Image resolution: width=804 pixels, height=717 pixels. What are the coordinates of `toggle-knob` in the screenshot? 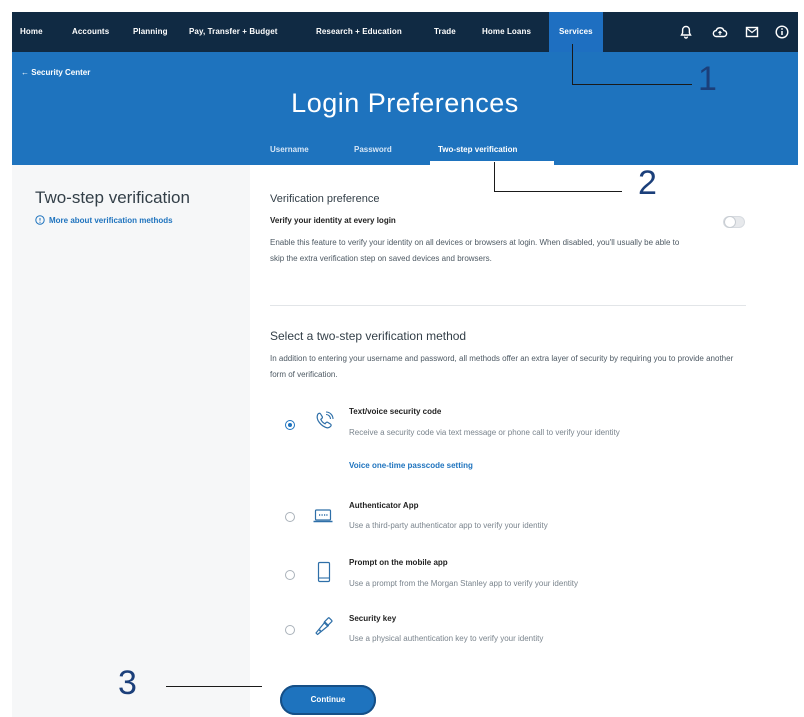 It's located at (730, 222).